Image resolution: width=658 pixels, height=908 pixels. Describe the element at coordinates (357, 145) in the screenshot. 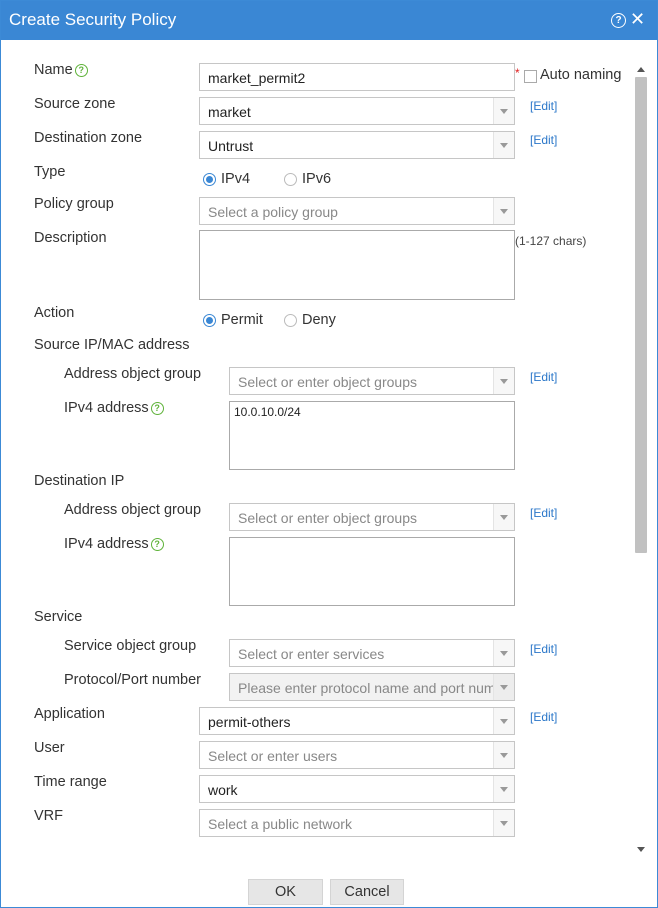

I see `destination-zone-select: Untrust` at that location.